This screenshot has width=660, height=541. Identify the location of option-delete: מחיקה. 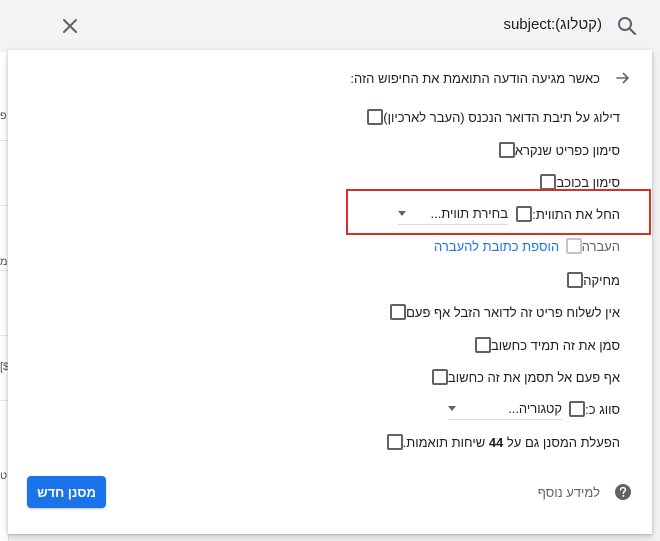
(599, 280).